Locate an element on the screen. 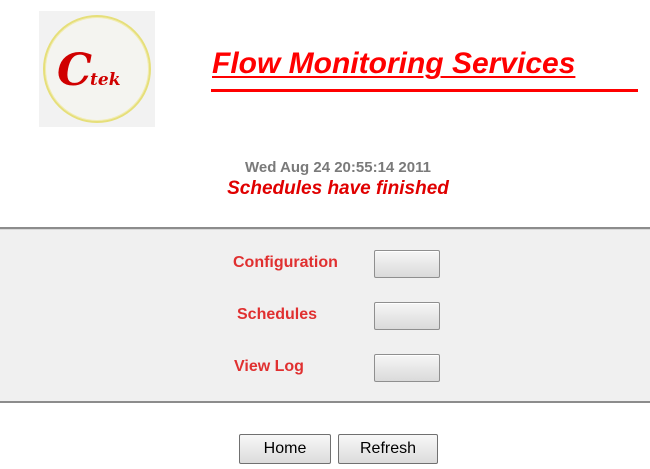 Image resolution: width=650 pixels, height=469 pixels. schedules-button is located at coordinates (407, 316).